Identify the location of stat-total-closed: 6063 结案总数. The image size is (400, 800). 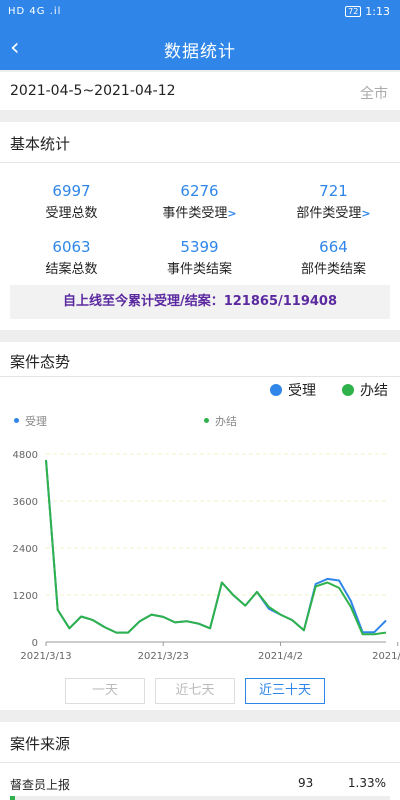
(71, 257).